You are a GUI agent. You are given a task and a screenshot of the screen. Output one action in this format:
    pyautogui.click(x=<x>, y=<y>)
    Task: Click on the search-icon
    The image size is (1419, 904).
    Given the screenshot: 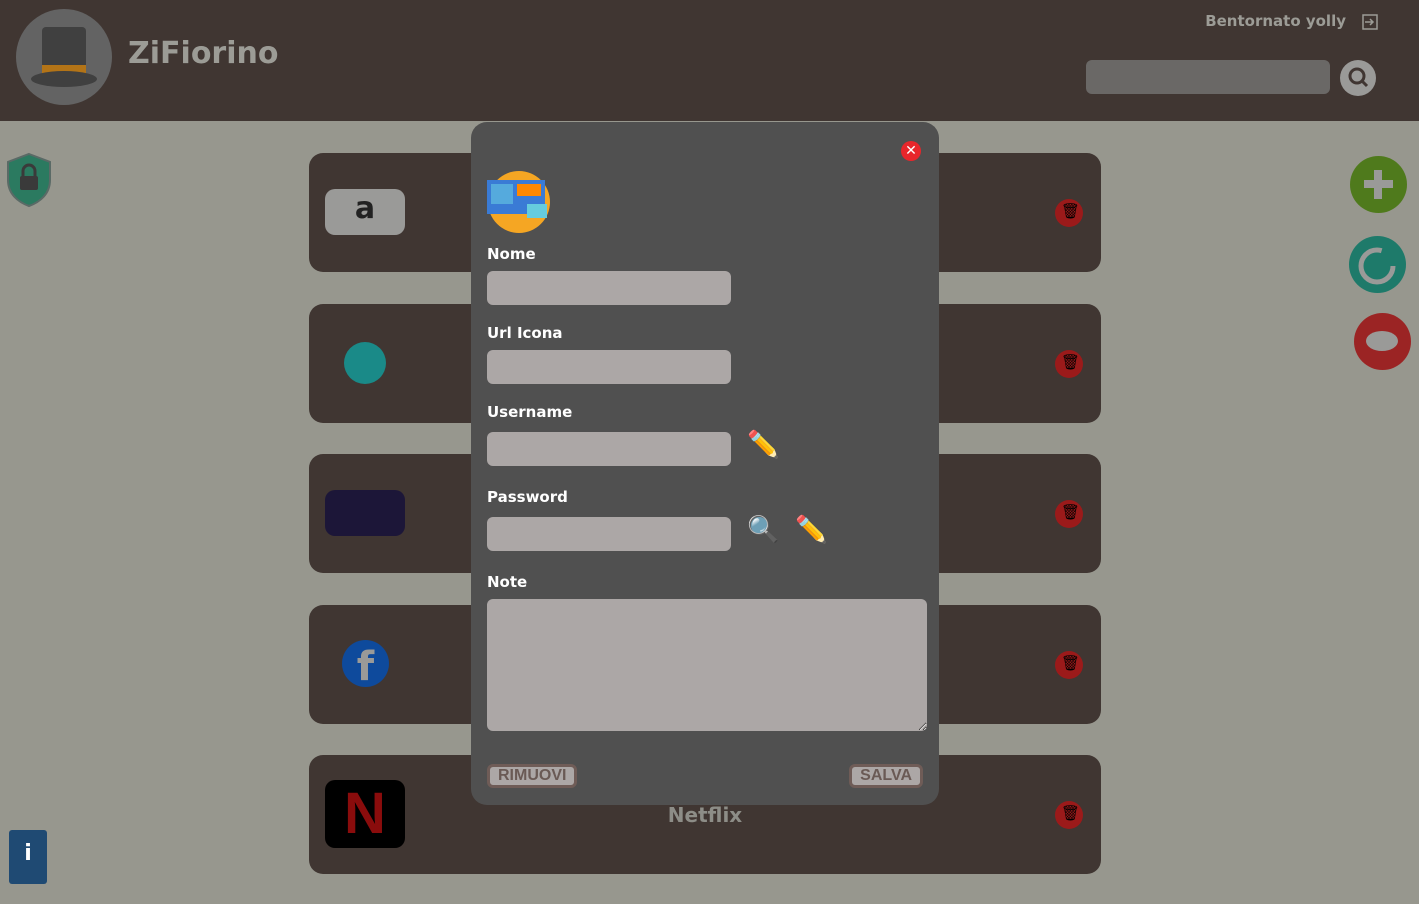 What is the action you would take?
    pyautogui.click(x=1358, y=77)
    